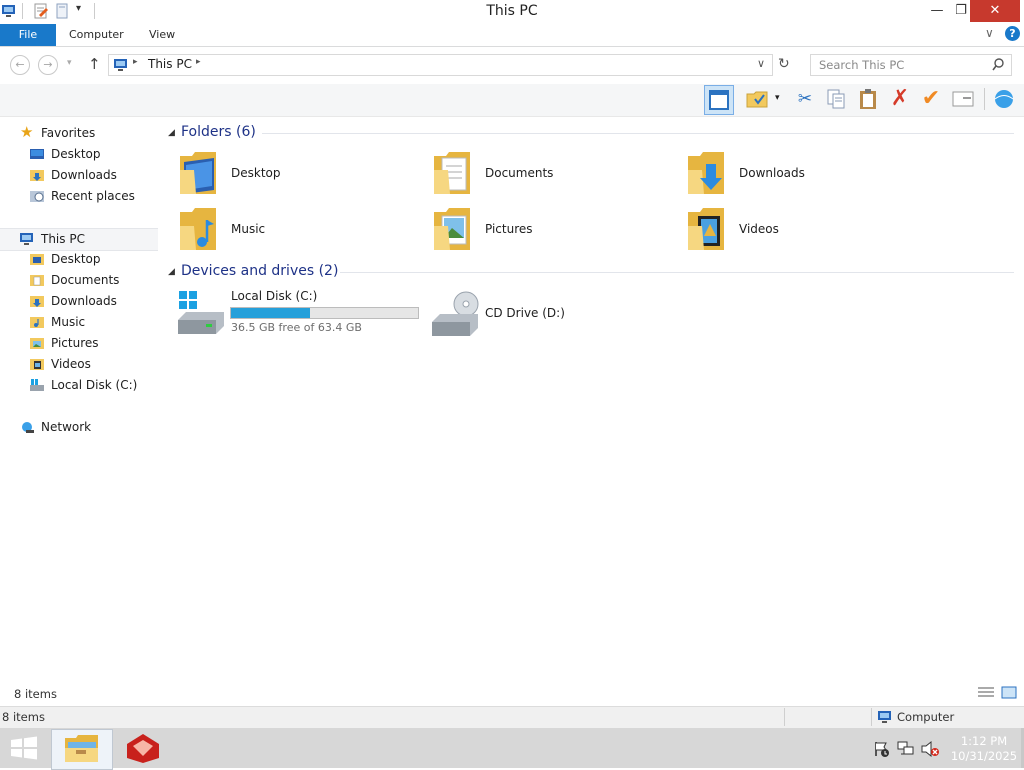 This screenshot has width=1024, height=770. Describe the element at coordinates (162, 35) in the screenshot. I see `tab-view: View` at that location.